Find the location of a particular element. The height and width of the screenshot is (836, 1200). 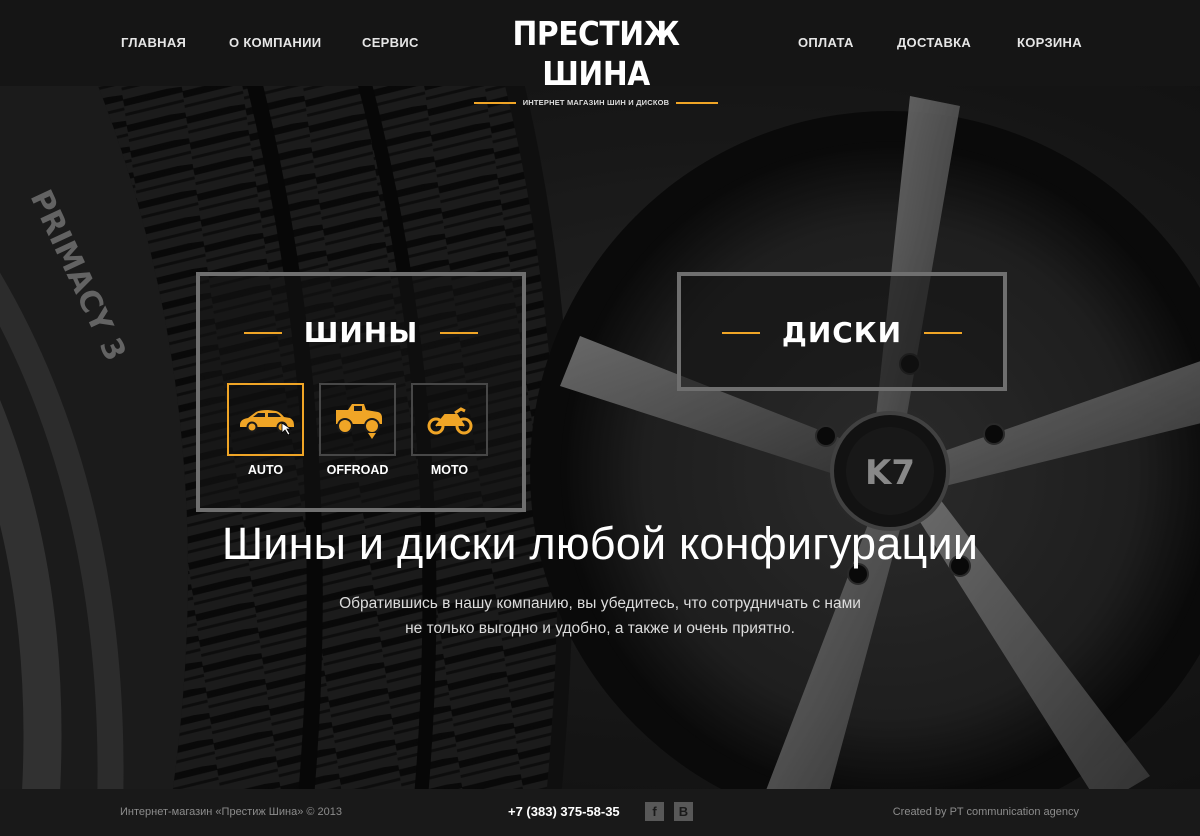

nav-about: О КОМПАНИИ is located at coordinates (275, 42).